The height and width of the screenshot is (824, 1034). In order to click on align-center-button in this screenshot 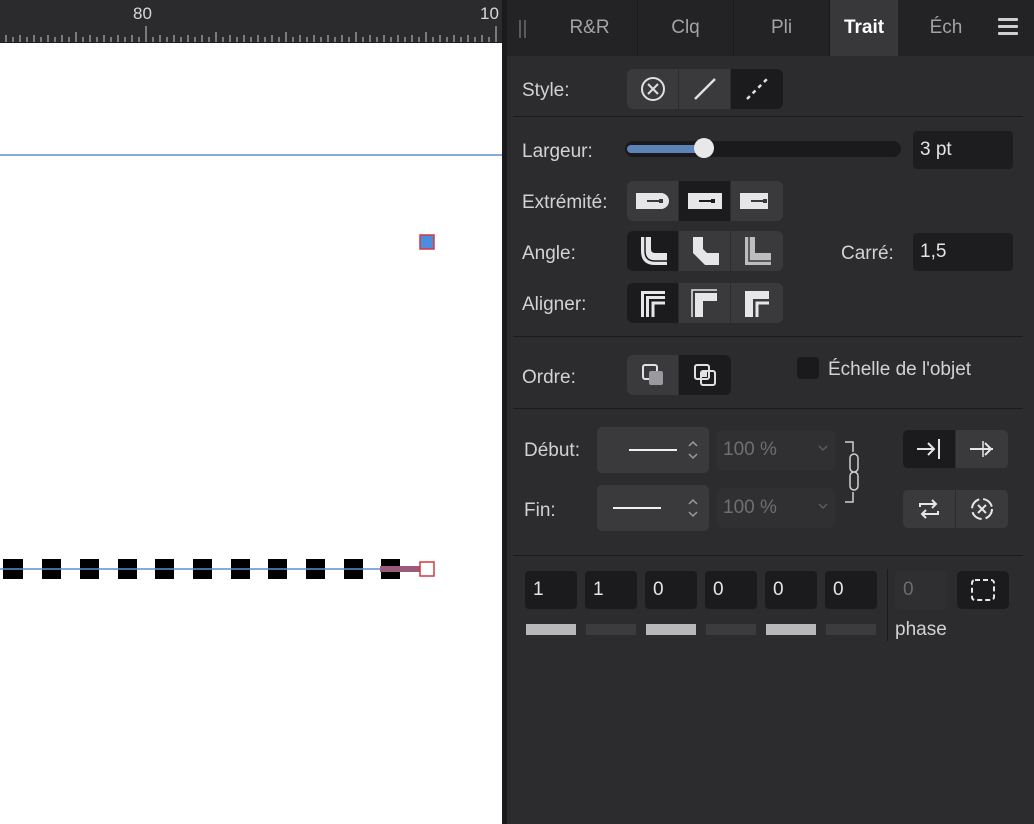, I will do `click(653, 303)`.